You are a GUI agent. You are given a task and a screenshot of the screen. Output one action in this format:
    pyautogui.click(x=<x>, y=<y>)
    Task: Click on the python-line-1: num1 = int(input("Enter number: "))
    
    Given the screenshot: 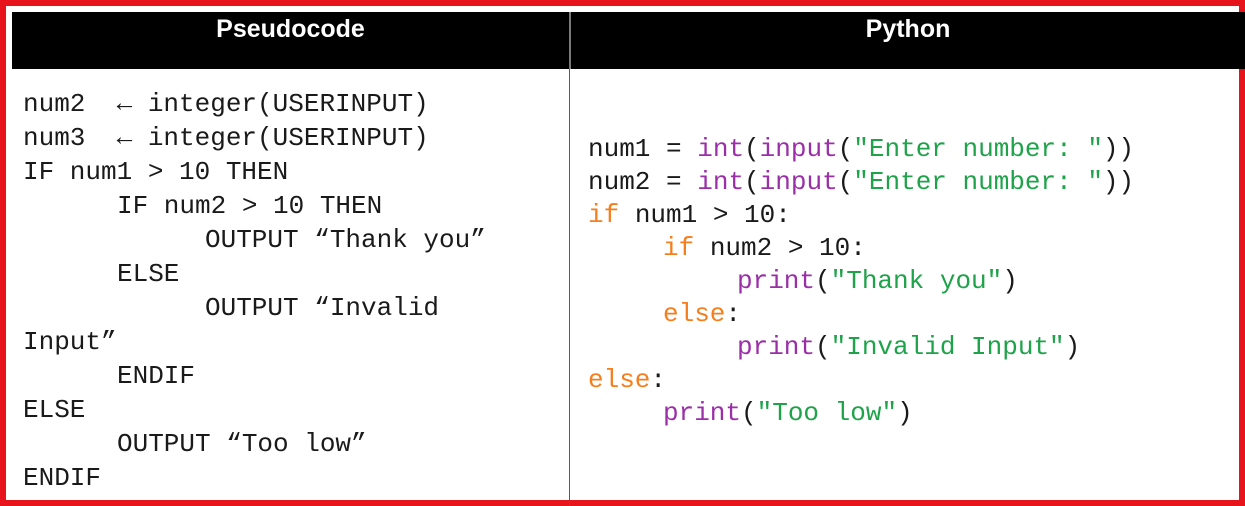 What is the action you would take?
    pyautogui.click(x=861, y=149)
    